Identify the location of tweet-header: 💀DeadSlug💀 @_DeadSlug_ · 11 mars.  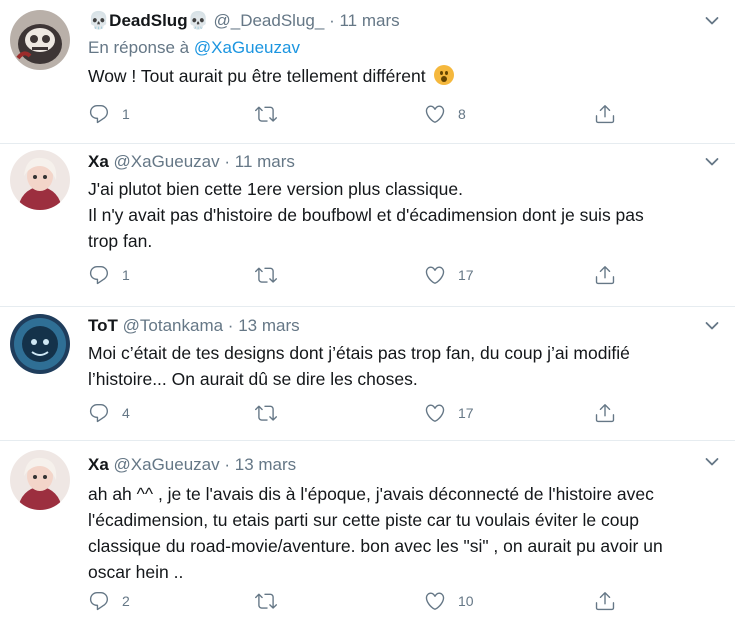
(244, 21).